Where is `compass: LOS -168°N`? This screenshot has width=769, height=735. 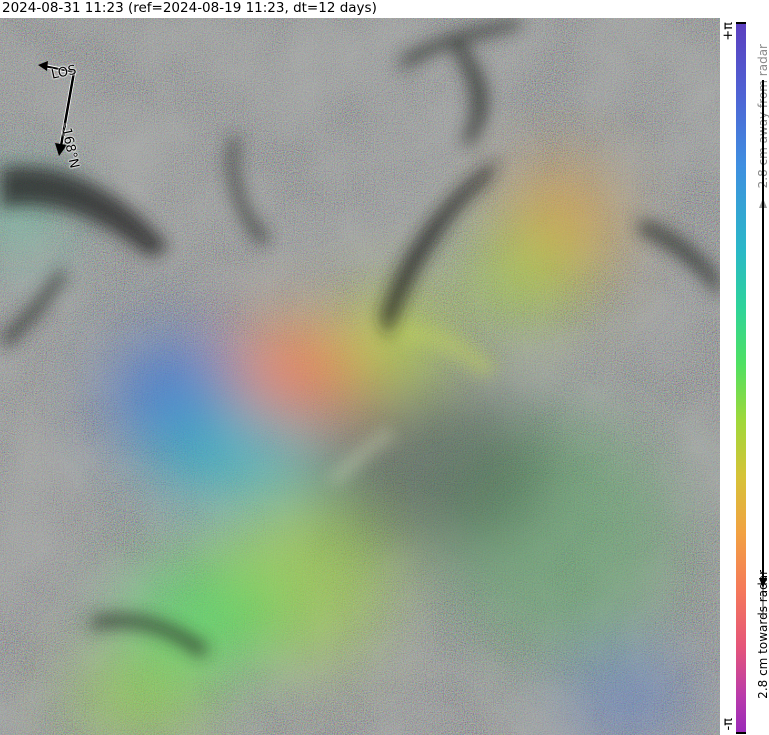 compass: LOS -168°N is located at coordinates (70, 109).